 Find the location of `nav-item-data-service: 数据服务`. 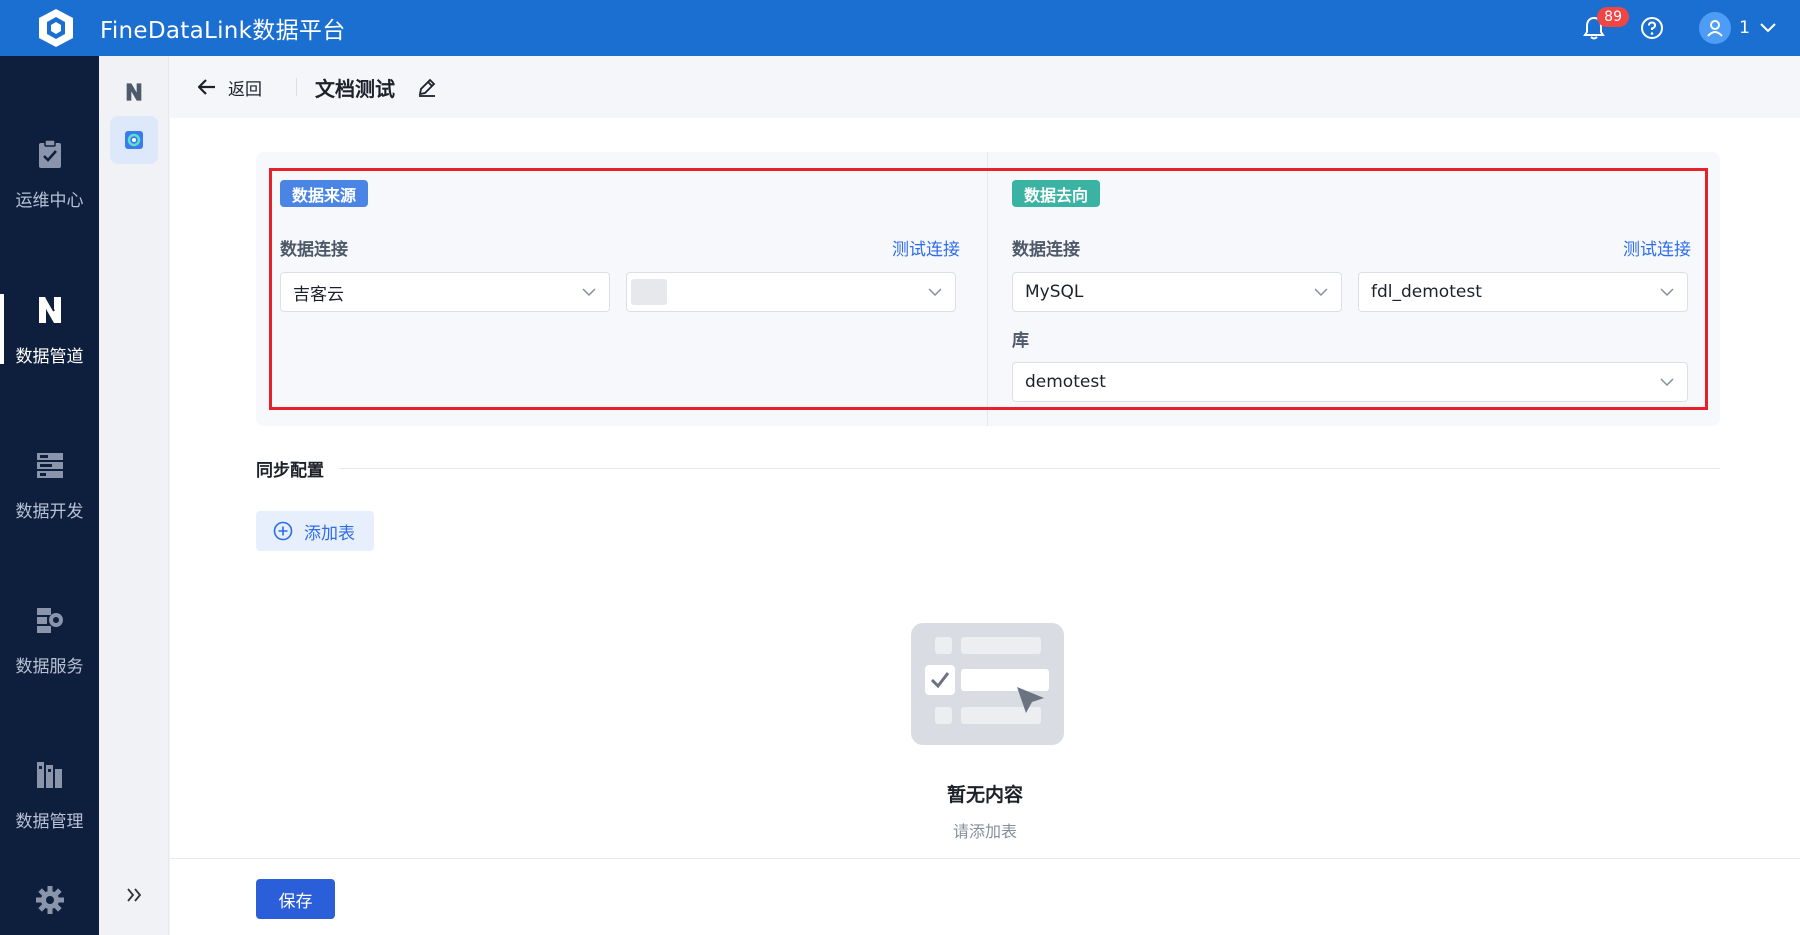

nav-item-data-service: 数据服务 is located at coordinates (49, 639).